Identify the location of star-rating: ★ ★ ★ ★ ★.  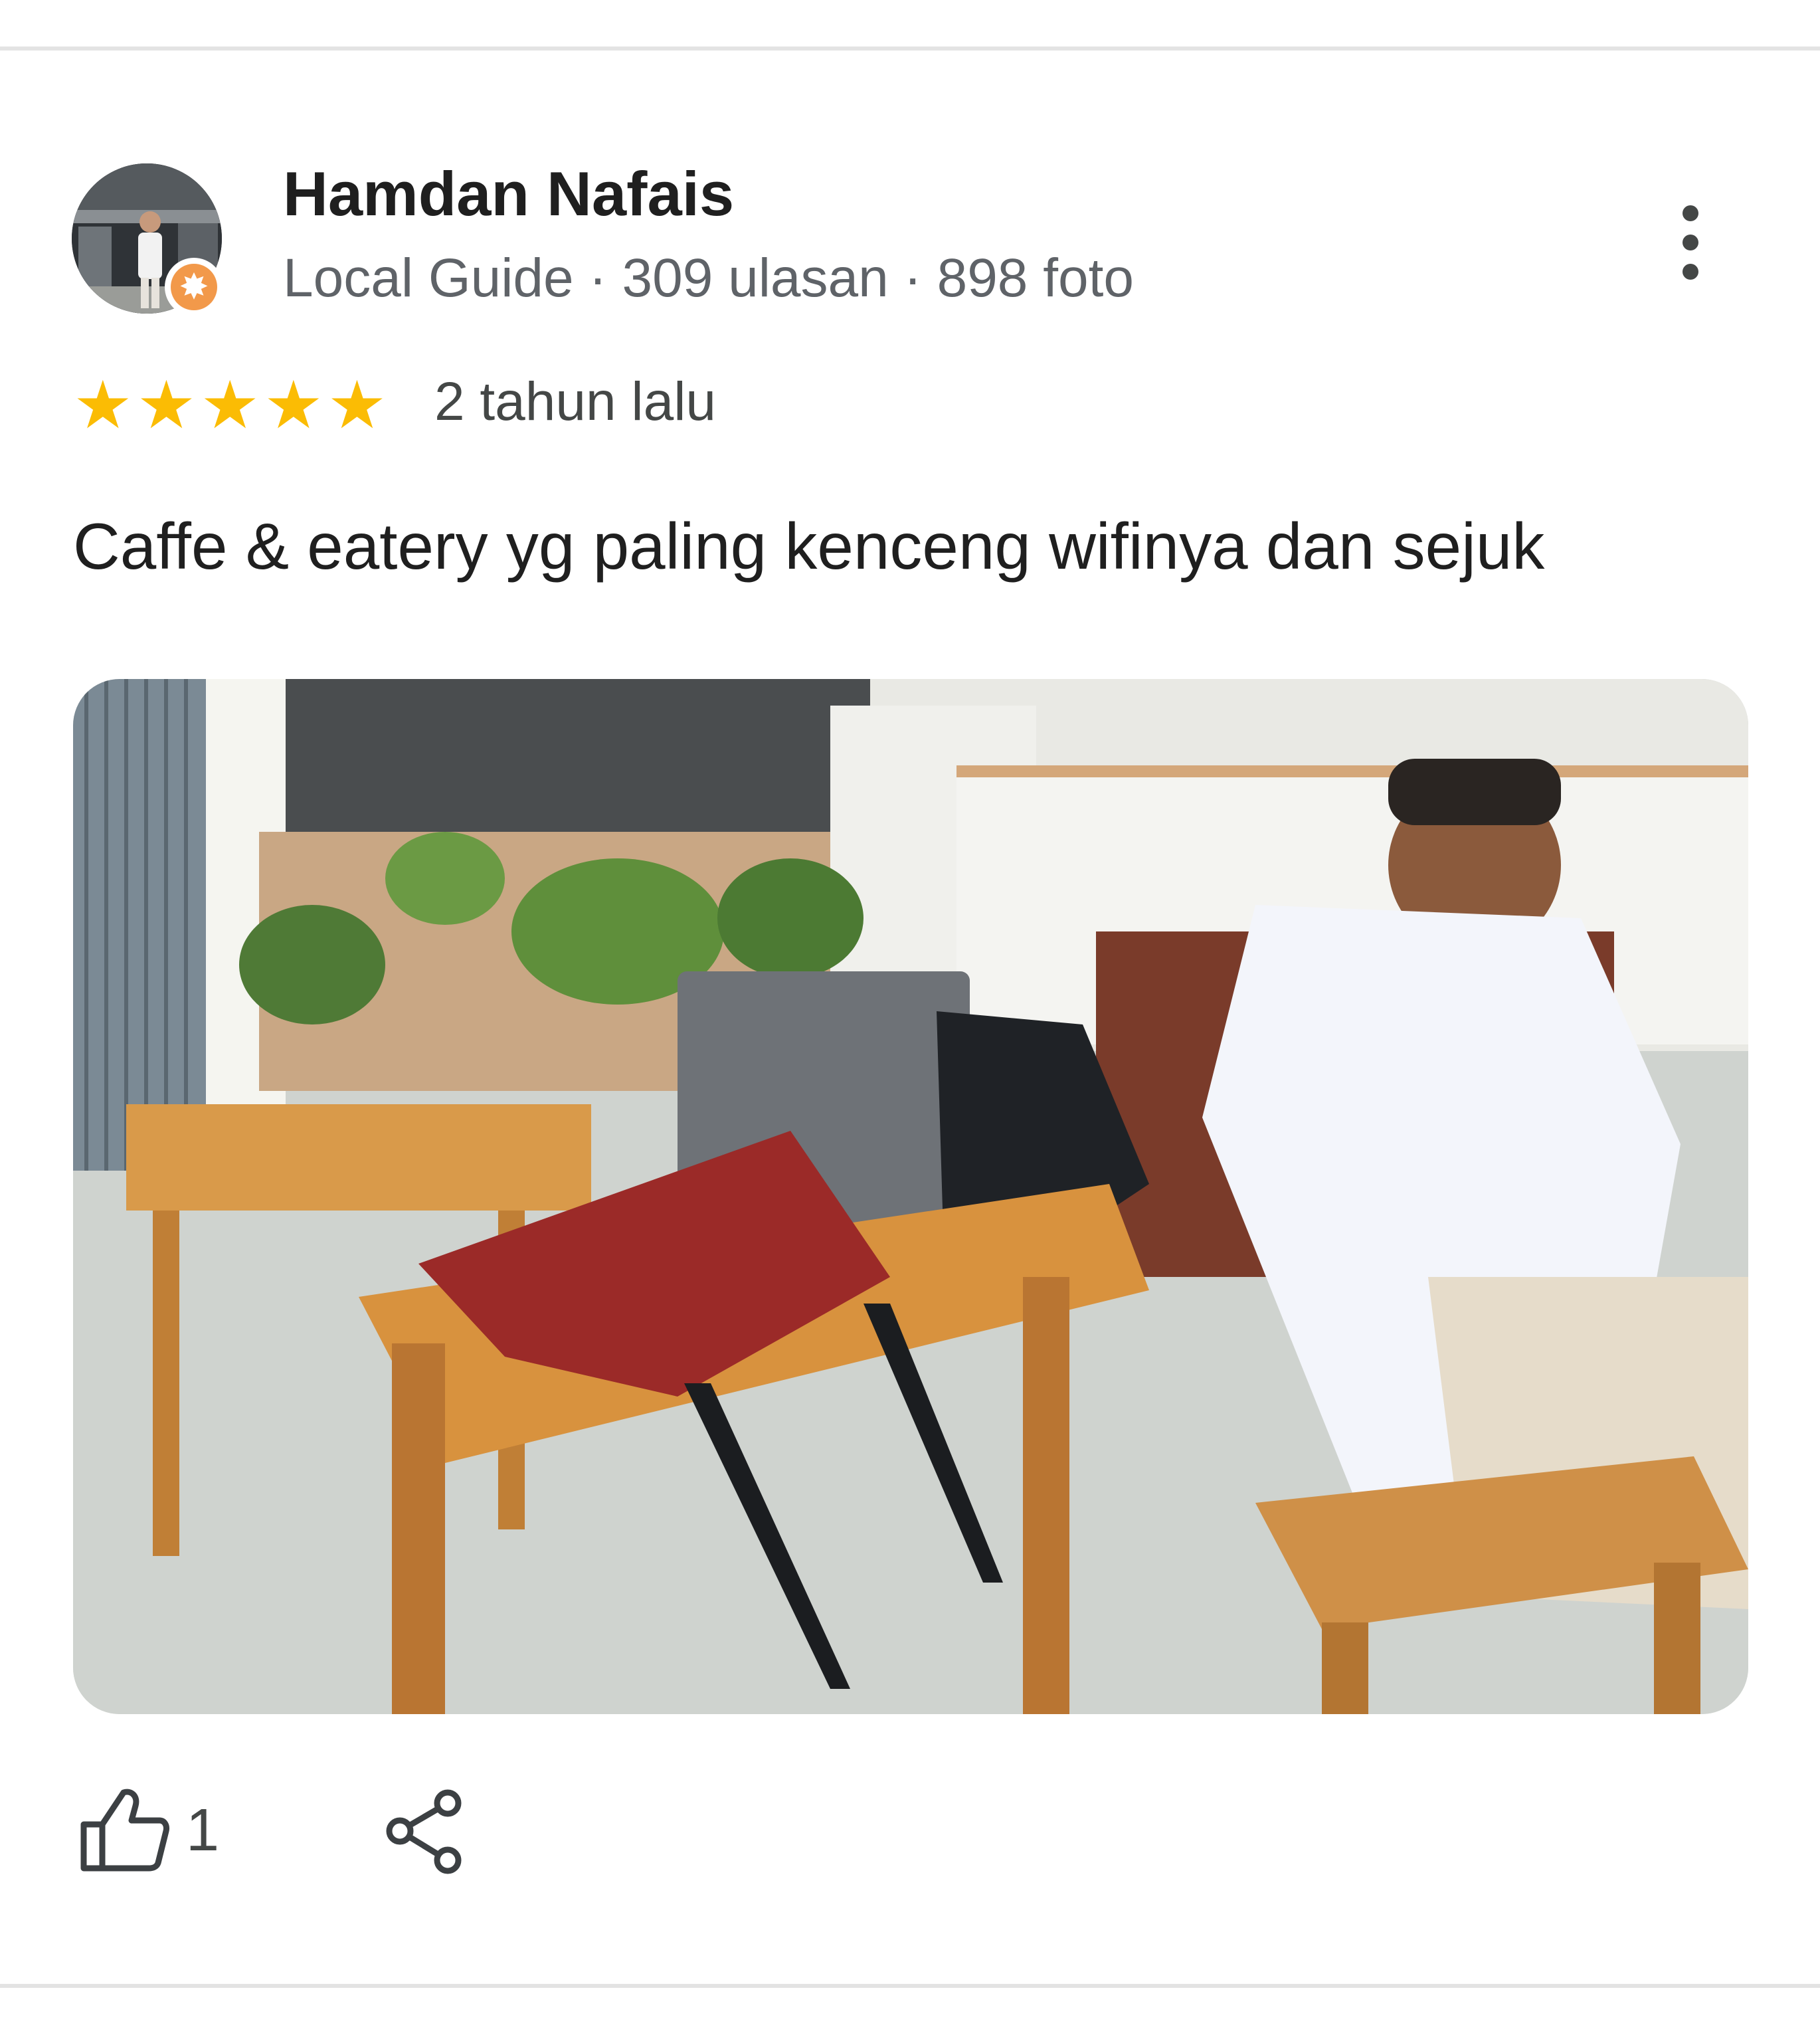
(230, 405).